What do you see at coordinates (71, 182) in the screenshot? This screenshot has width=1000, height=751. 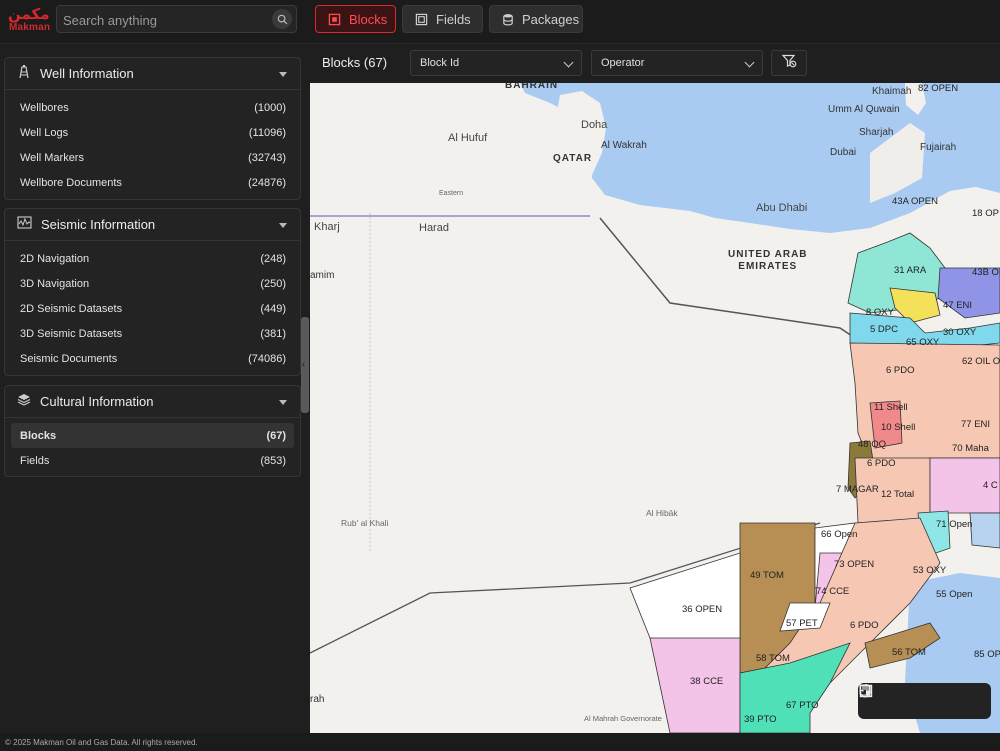 I see `item-label: Wellbore Documents` at bounding box center [71, 182].